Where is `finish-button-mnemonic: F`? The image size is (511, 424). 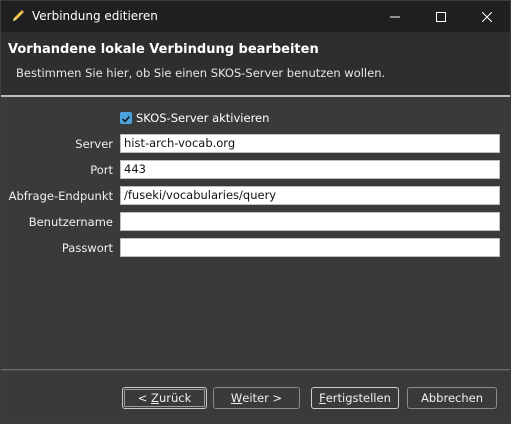 finish-button-mnemonic: F is located at coordinates (322, 398).